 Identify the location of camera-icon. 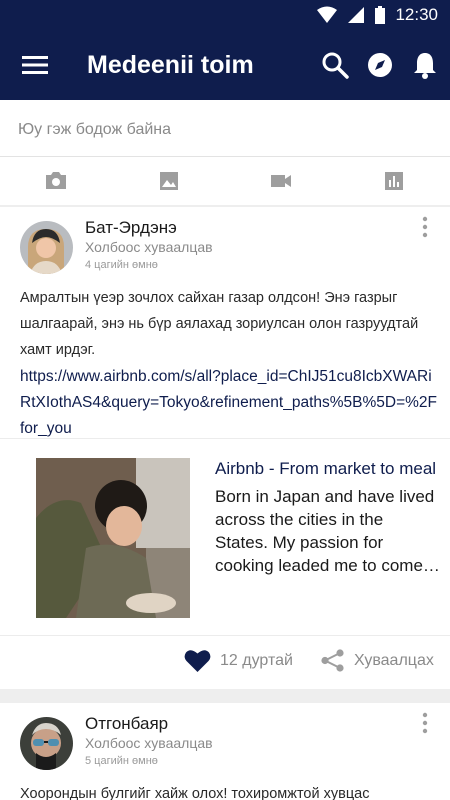
(56, 181).